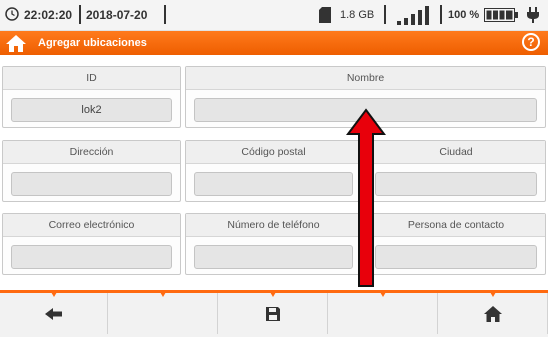  I want to click on correo-field, so click(91, 257).